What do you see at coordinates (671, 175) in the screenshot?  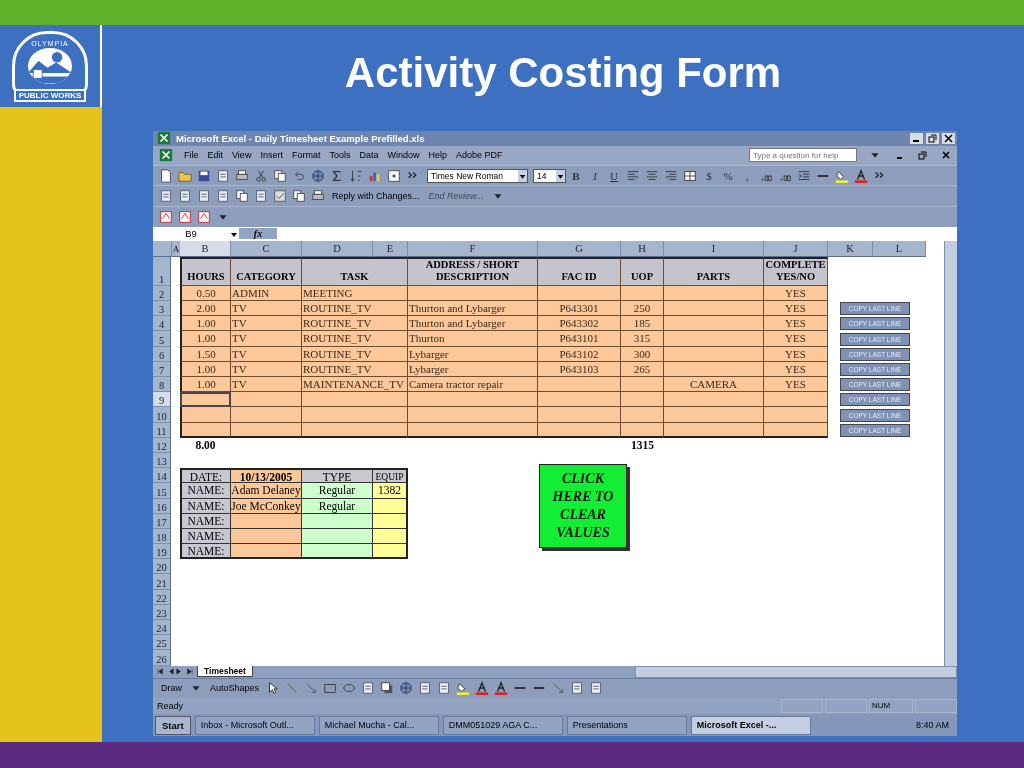 I see `align-right-icon` at bounding box center [671, 175].